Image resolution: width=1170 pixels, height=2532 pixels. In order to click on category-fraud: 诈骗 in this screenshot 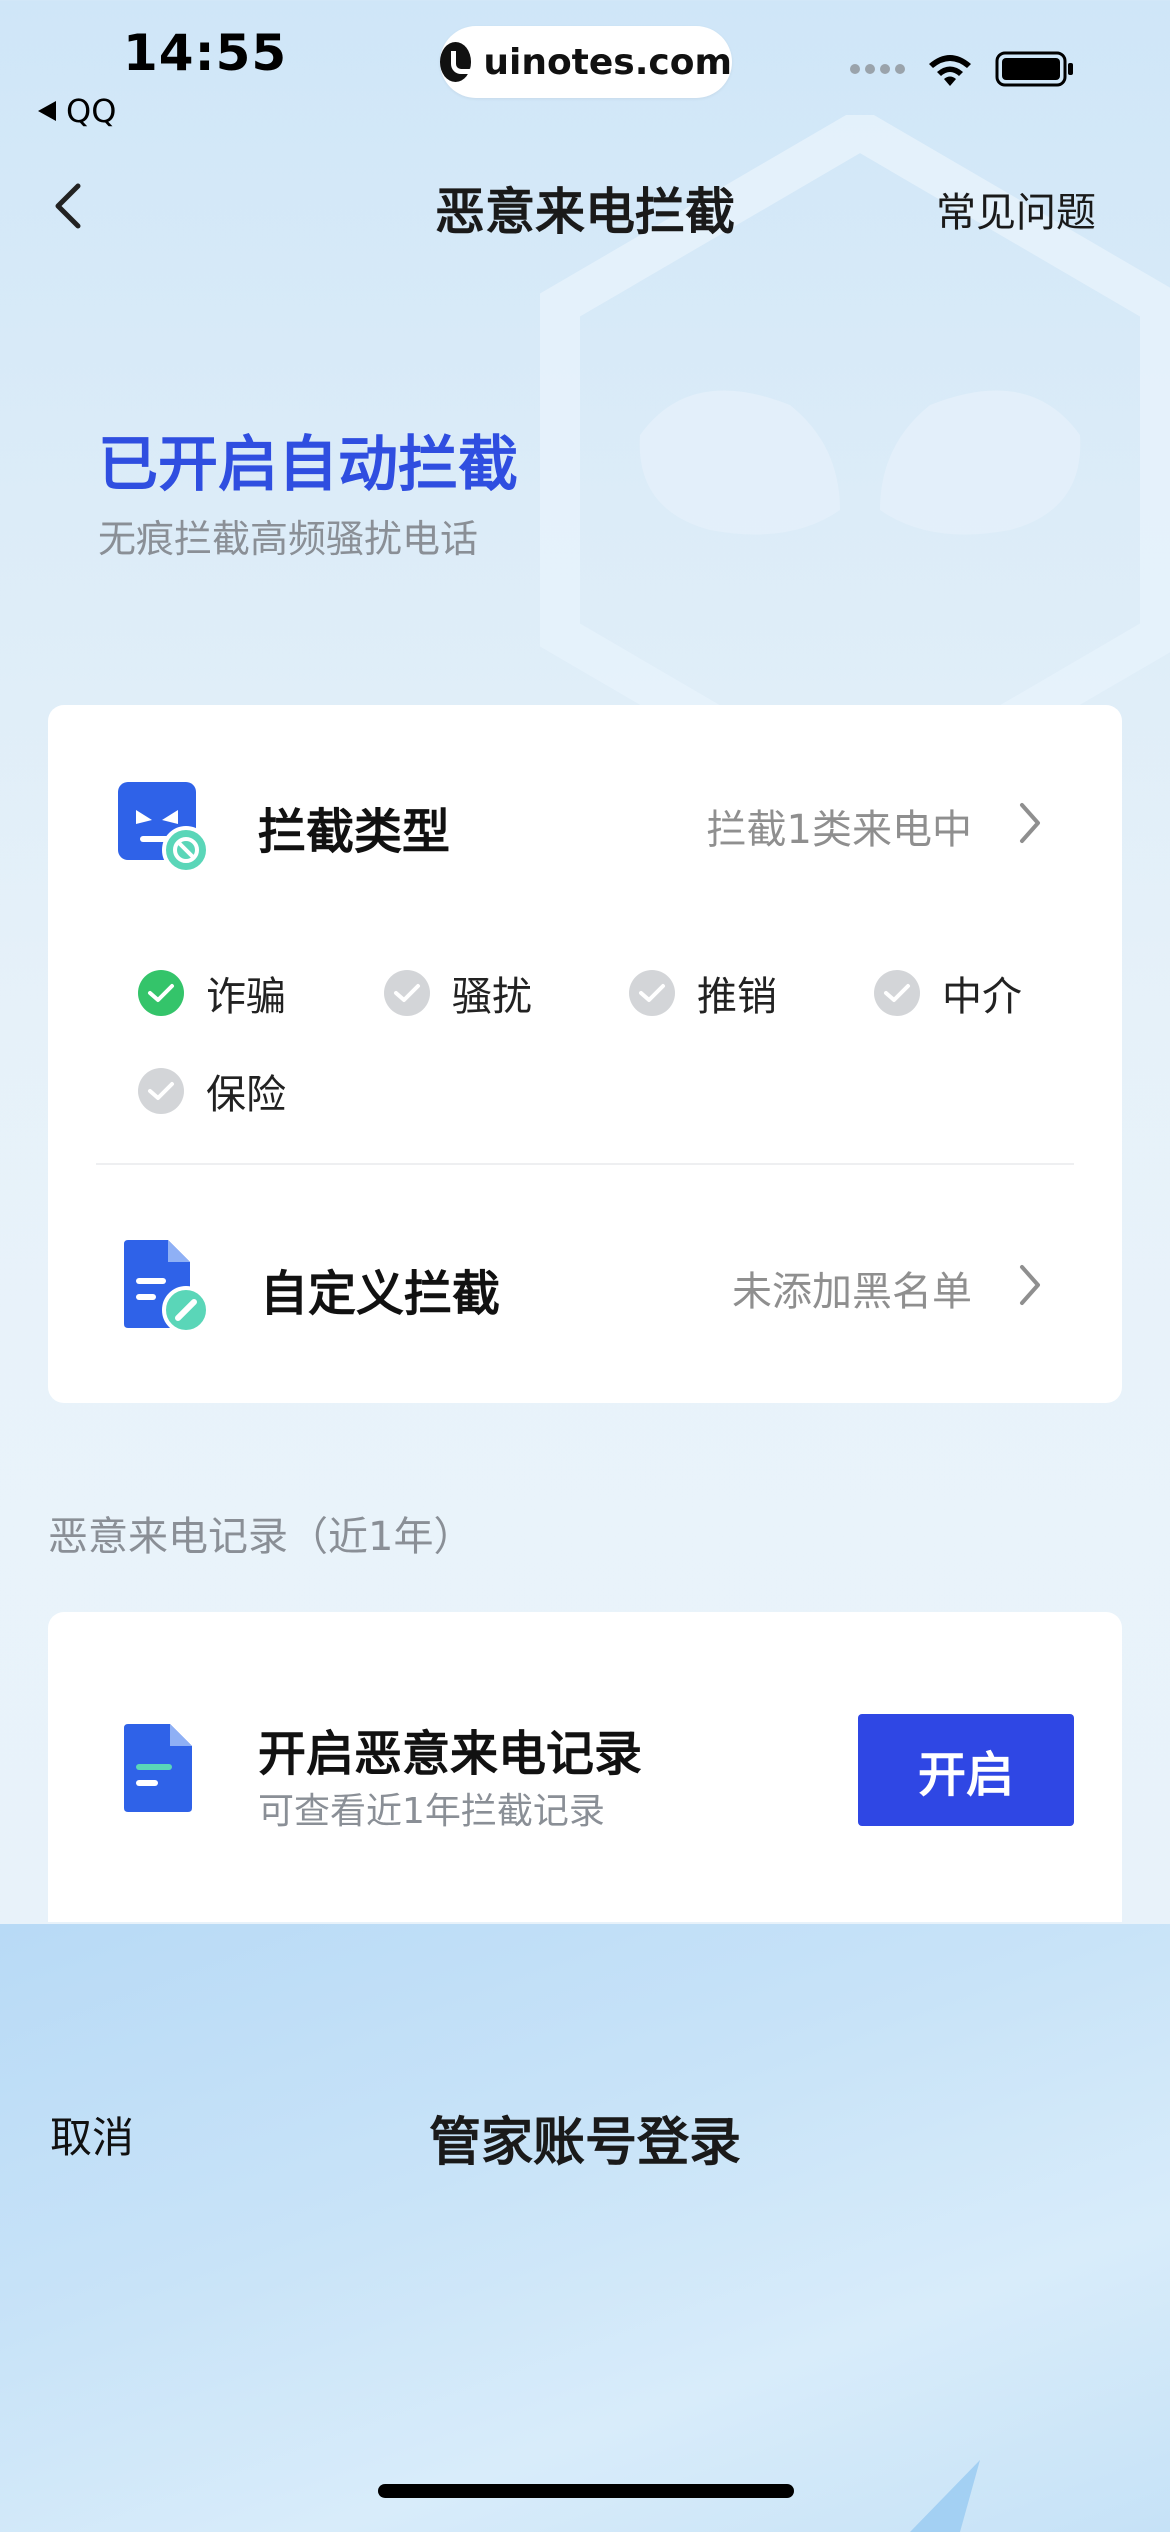, I will do `click(212, 993)`.